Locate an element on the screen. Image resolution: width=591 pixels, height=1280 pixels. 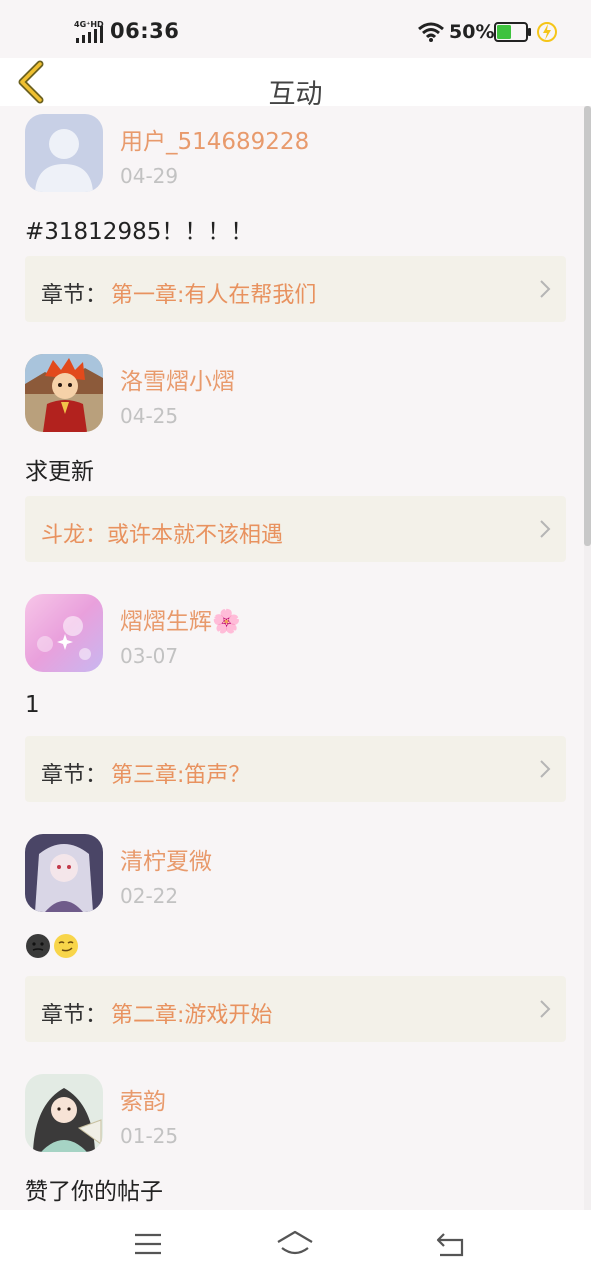
comment-text: 求更新 is located at coordinates (59, 472).